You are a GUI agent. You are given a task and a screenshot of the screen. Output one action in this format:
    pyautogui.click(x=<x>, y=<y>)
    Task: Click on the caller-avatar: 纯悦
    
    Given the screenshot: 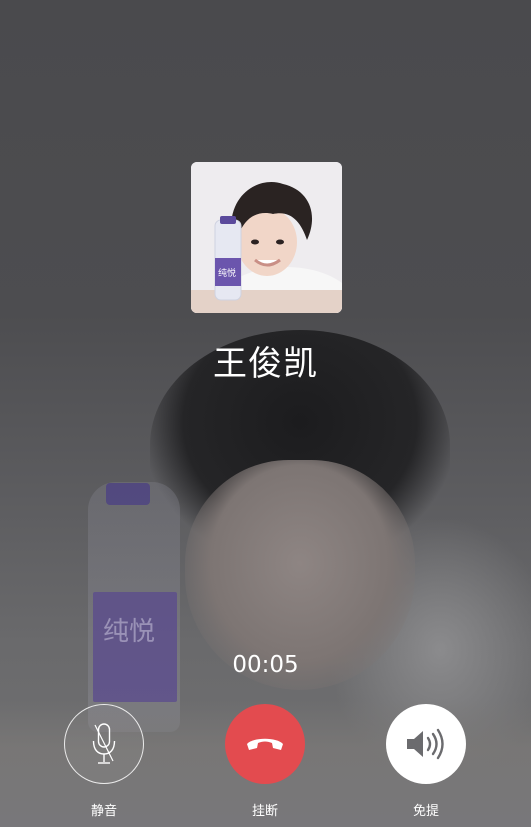 What is the action you would take?
    pyautogui.click(x=266, y=237)
    